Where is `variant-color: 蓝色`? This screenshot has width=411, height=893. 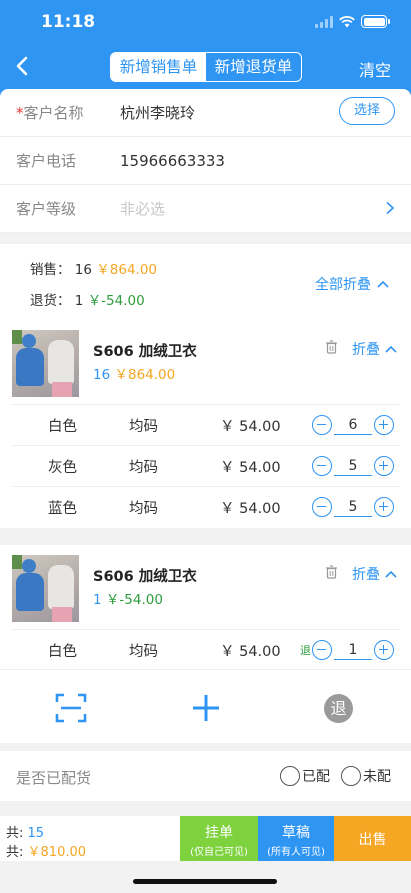 variant-color: 蓝色 is located at coordinates (62, 509).